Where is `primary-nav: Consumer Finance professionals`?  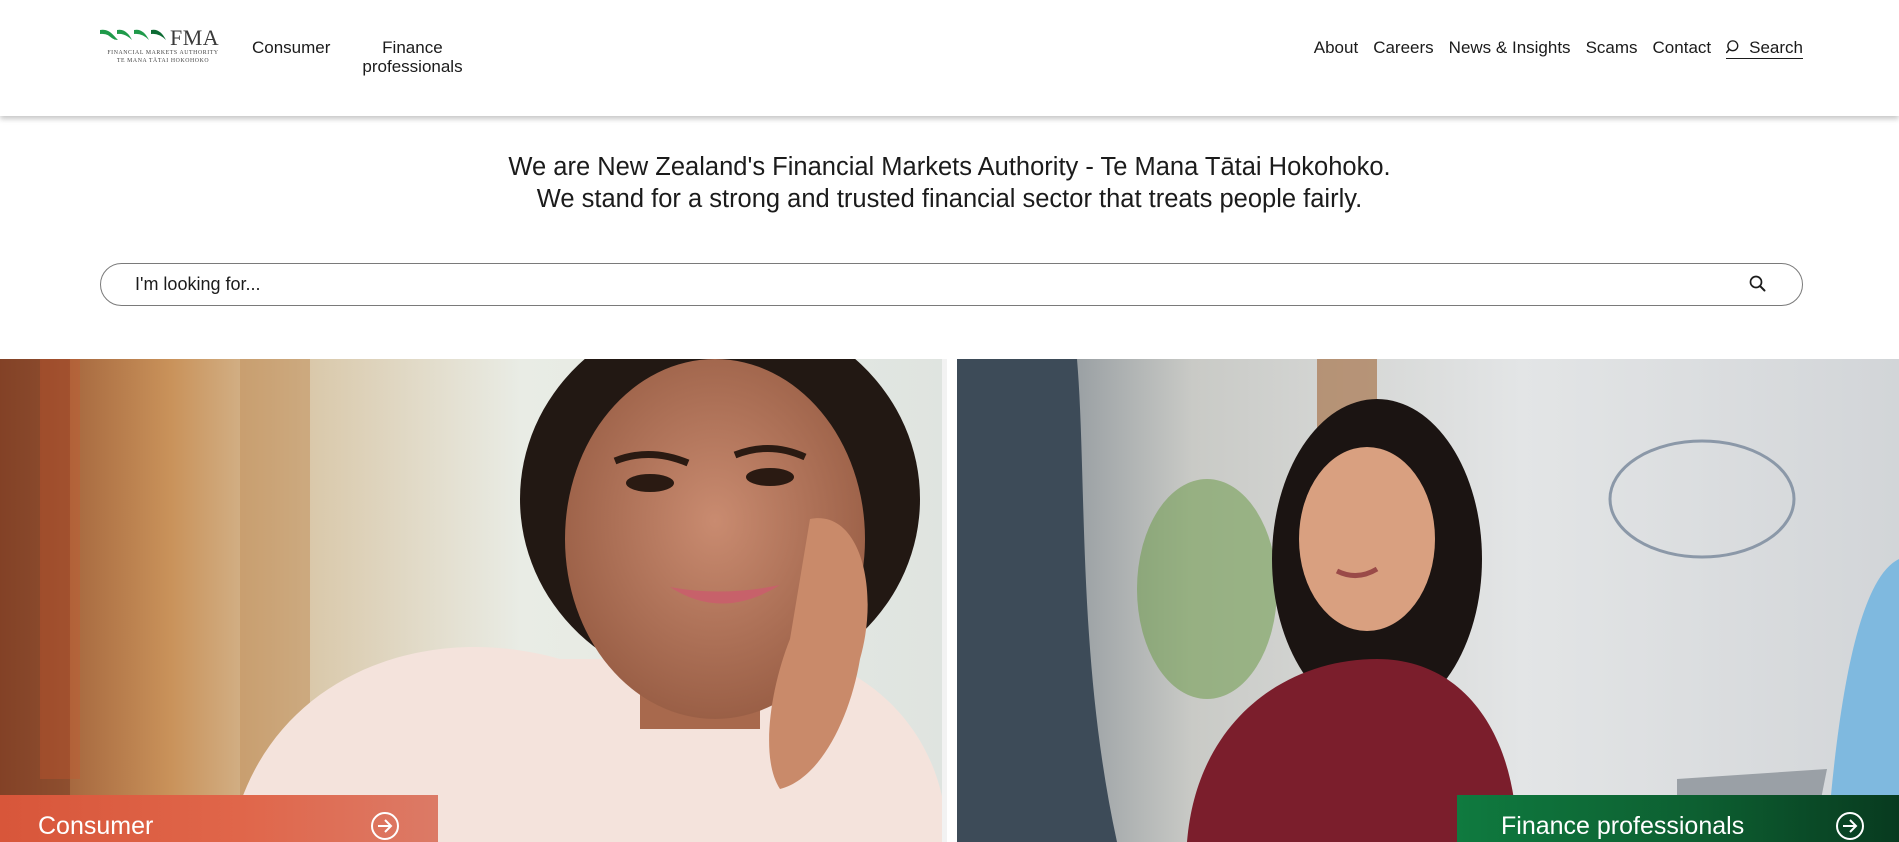 primary-nav: Consumer Finance professionals is located at coordinates (357, 57).